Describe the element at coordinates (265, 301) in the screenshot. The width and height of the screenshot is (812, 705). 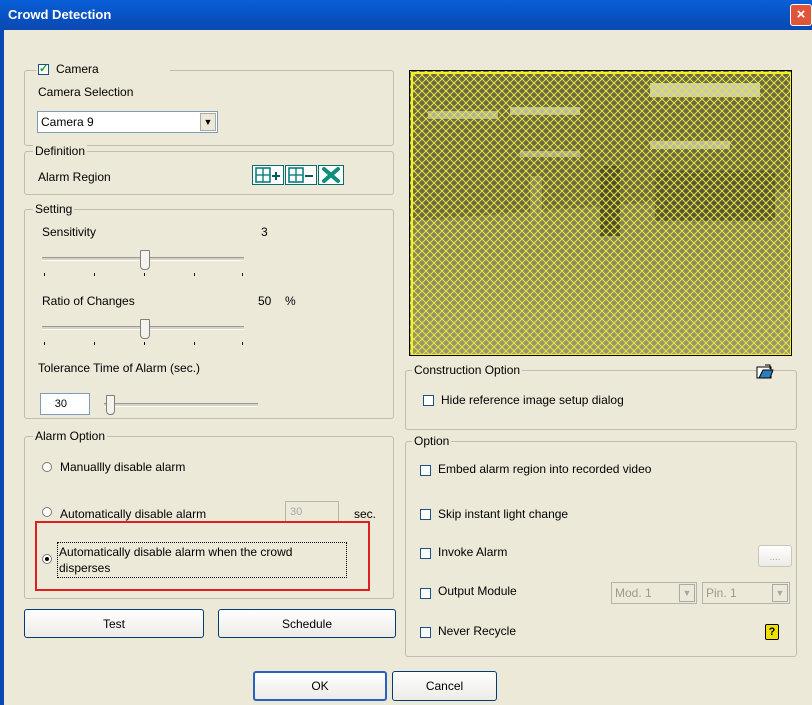
I see `ratio-value: 50` at that location.